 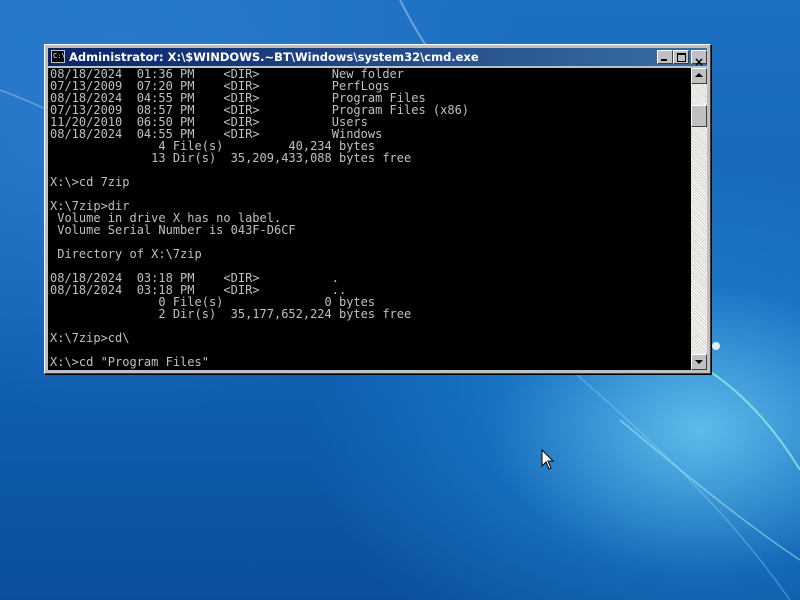 I want to click on cmd-icon: C:\, so click(x=58, y=56).